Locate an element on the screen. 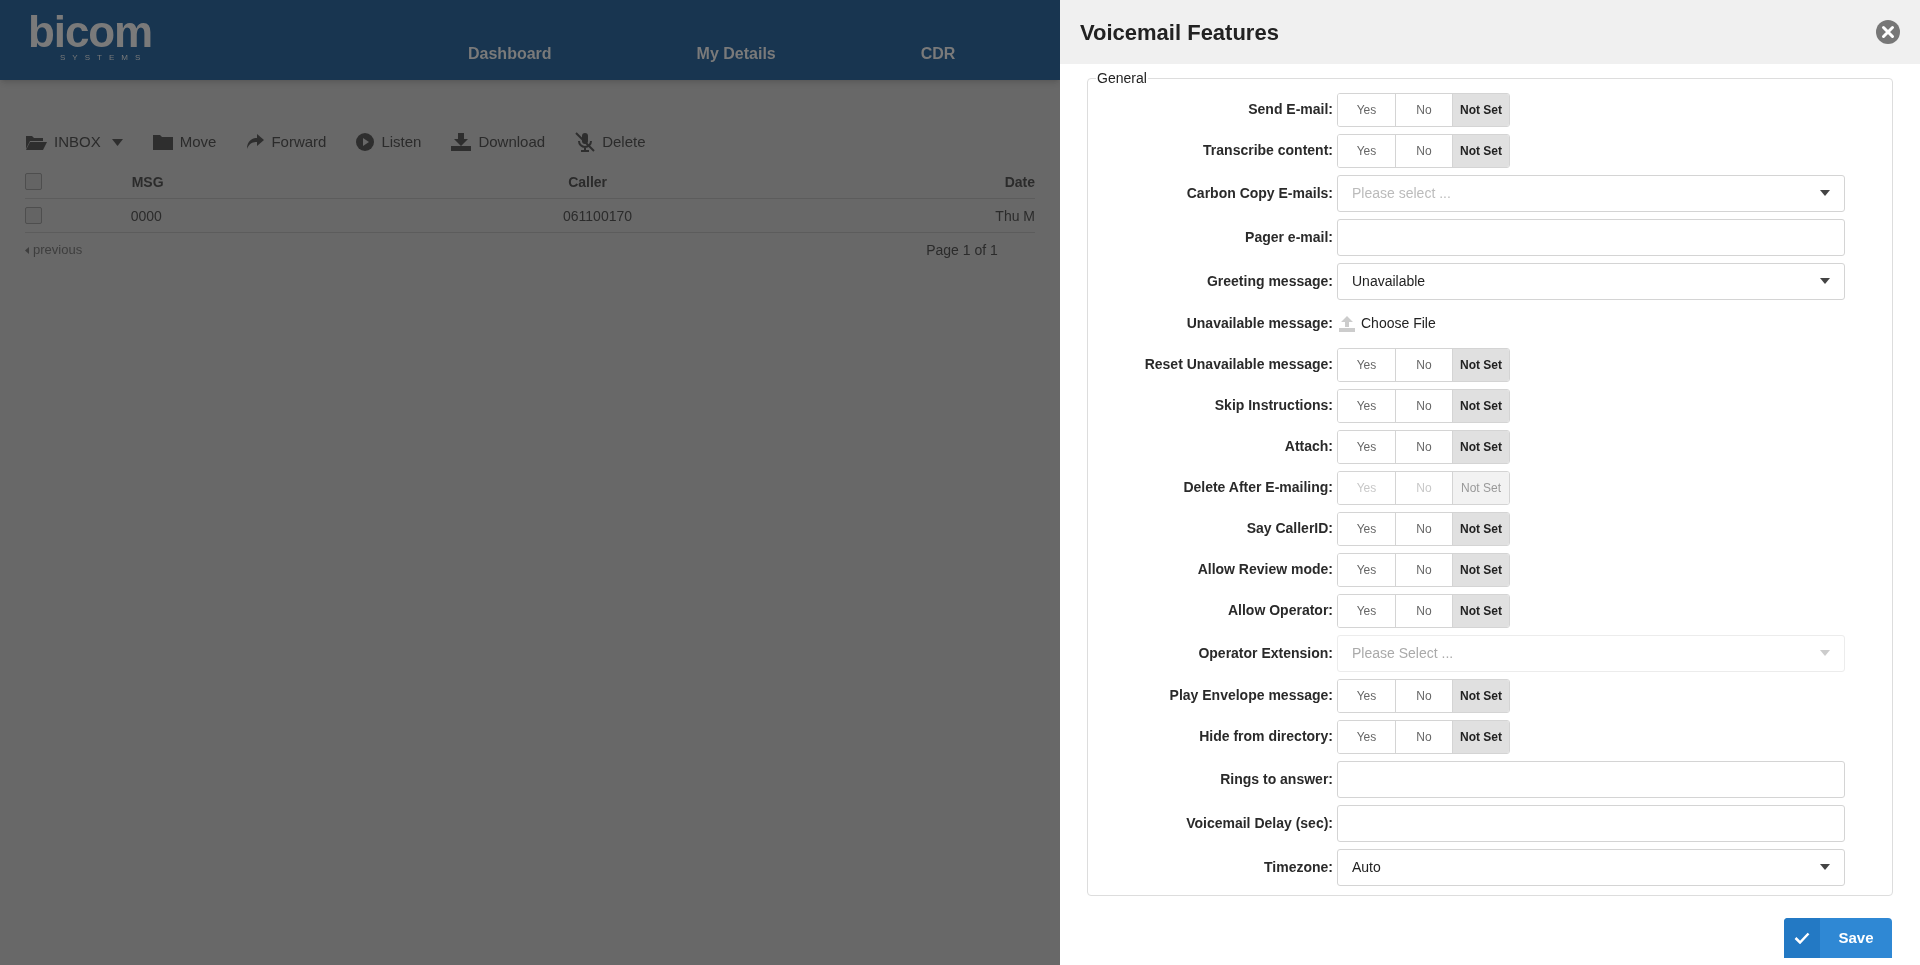 The image size is (1920, 965). field-label: Allow Review mode: is located at coordinates (1264, 569).